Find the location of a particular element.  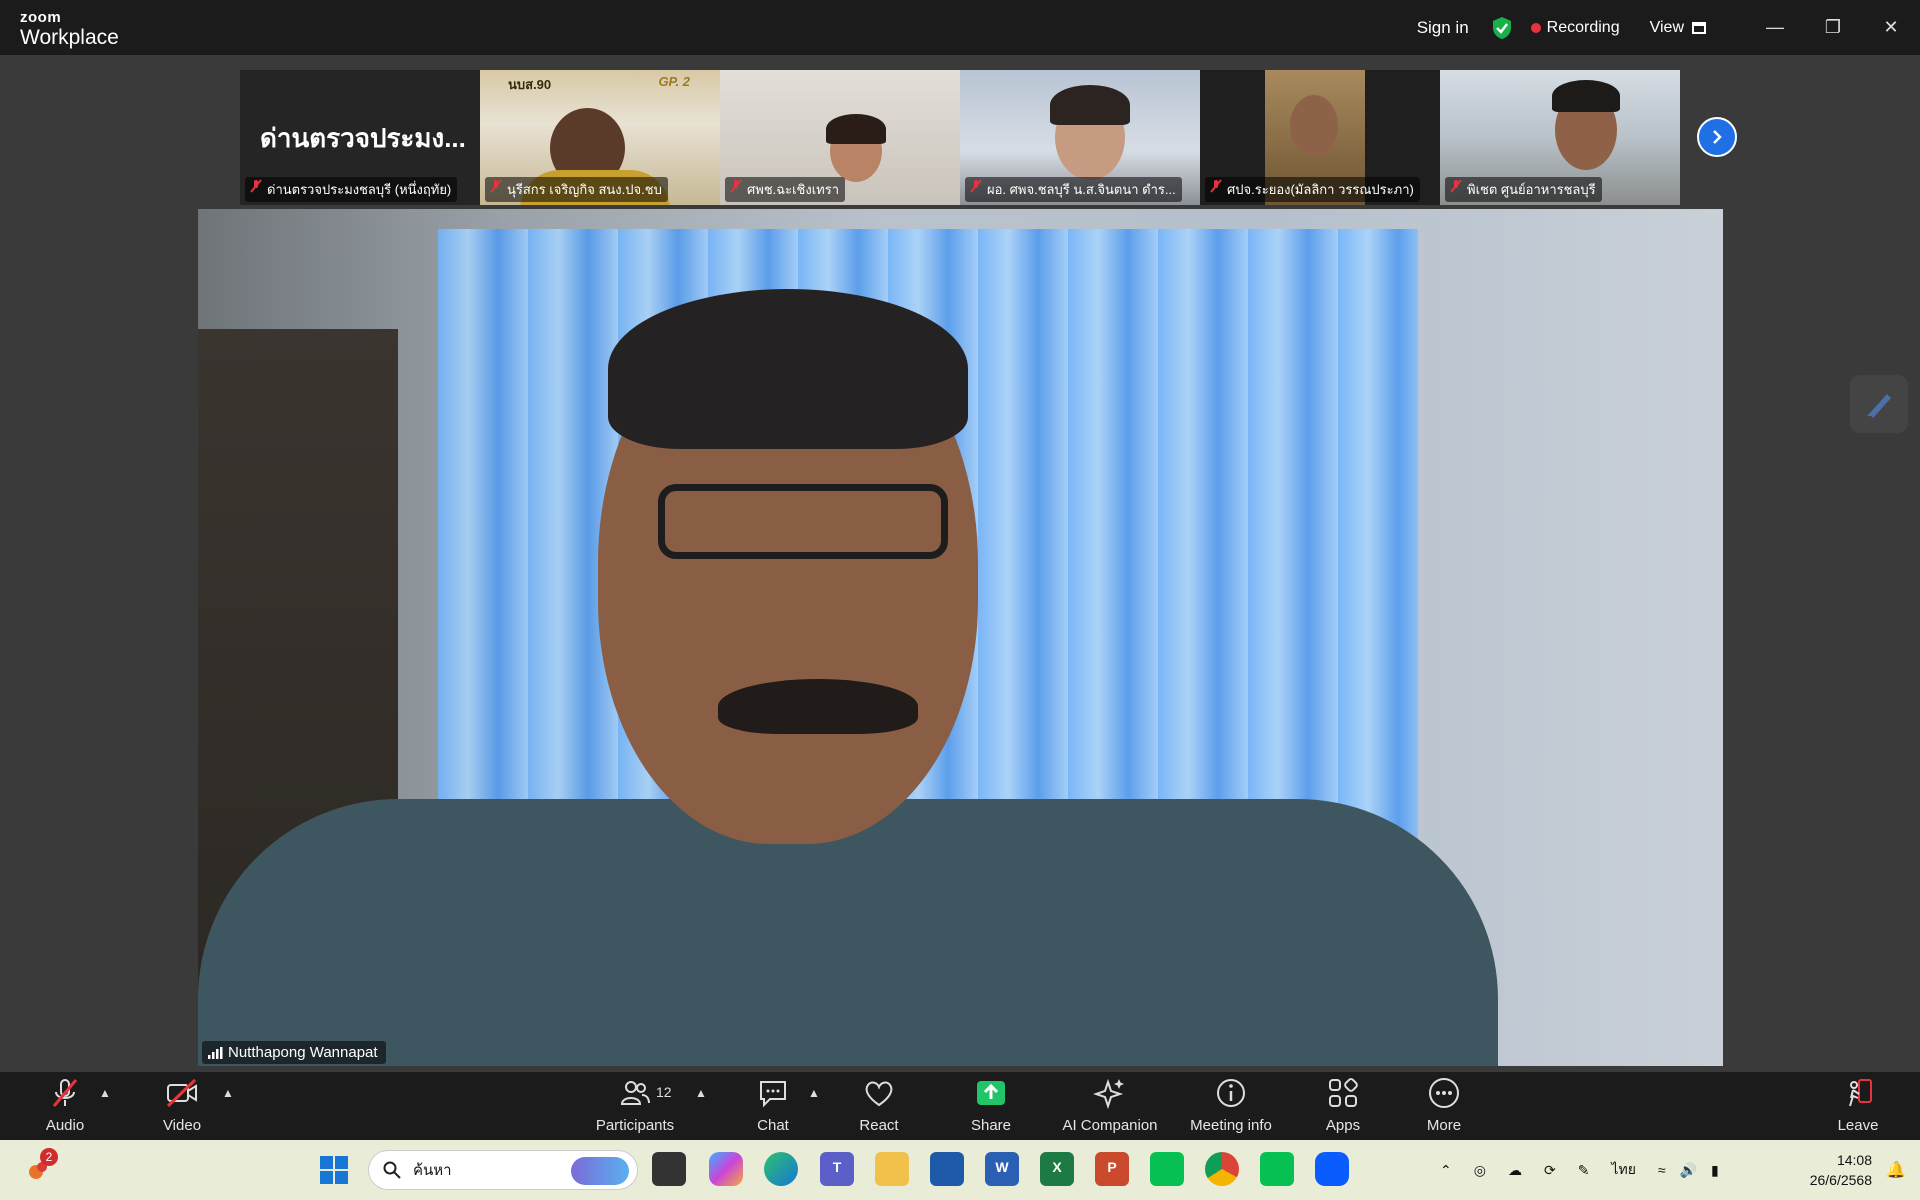

share-label: Share is located at coordinates (991, 1125).